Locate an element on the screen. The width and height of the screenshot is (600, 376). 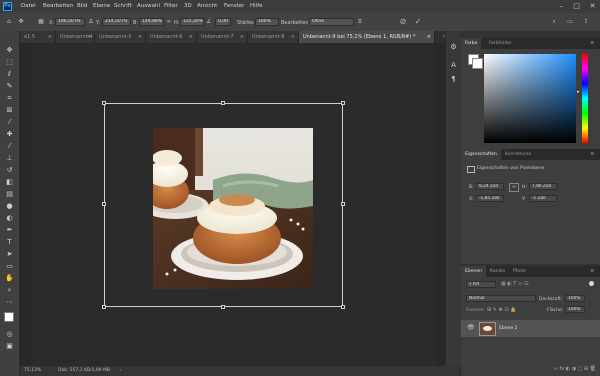
quick-mask-icon: ◎ is located at coordinates (9, 334).